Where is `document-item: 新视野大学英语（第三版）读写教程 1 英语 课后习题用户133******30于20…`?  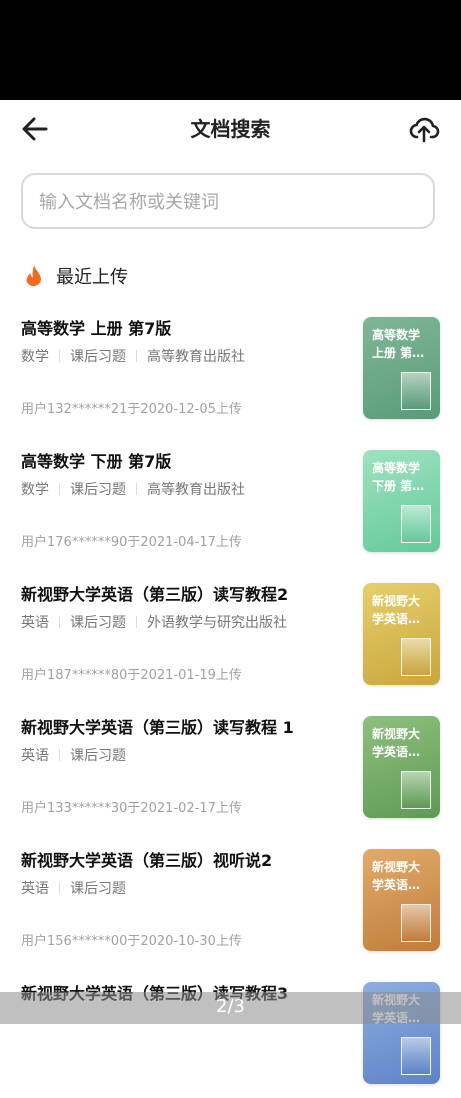 document-item: 新视野大学英语（第三版）读写教程 1 英语 课后习题用户133******30于20… is located at coordinates (230, 765).